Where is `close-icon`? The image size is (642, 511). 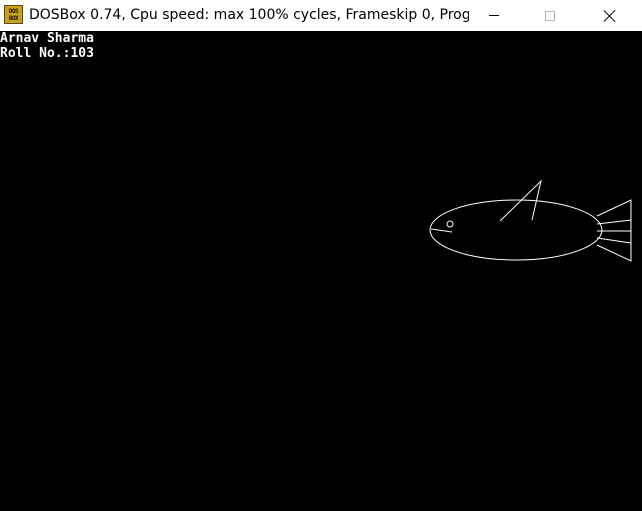
close-icon is located at coordinates (610, 16).